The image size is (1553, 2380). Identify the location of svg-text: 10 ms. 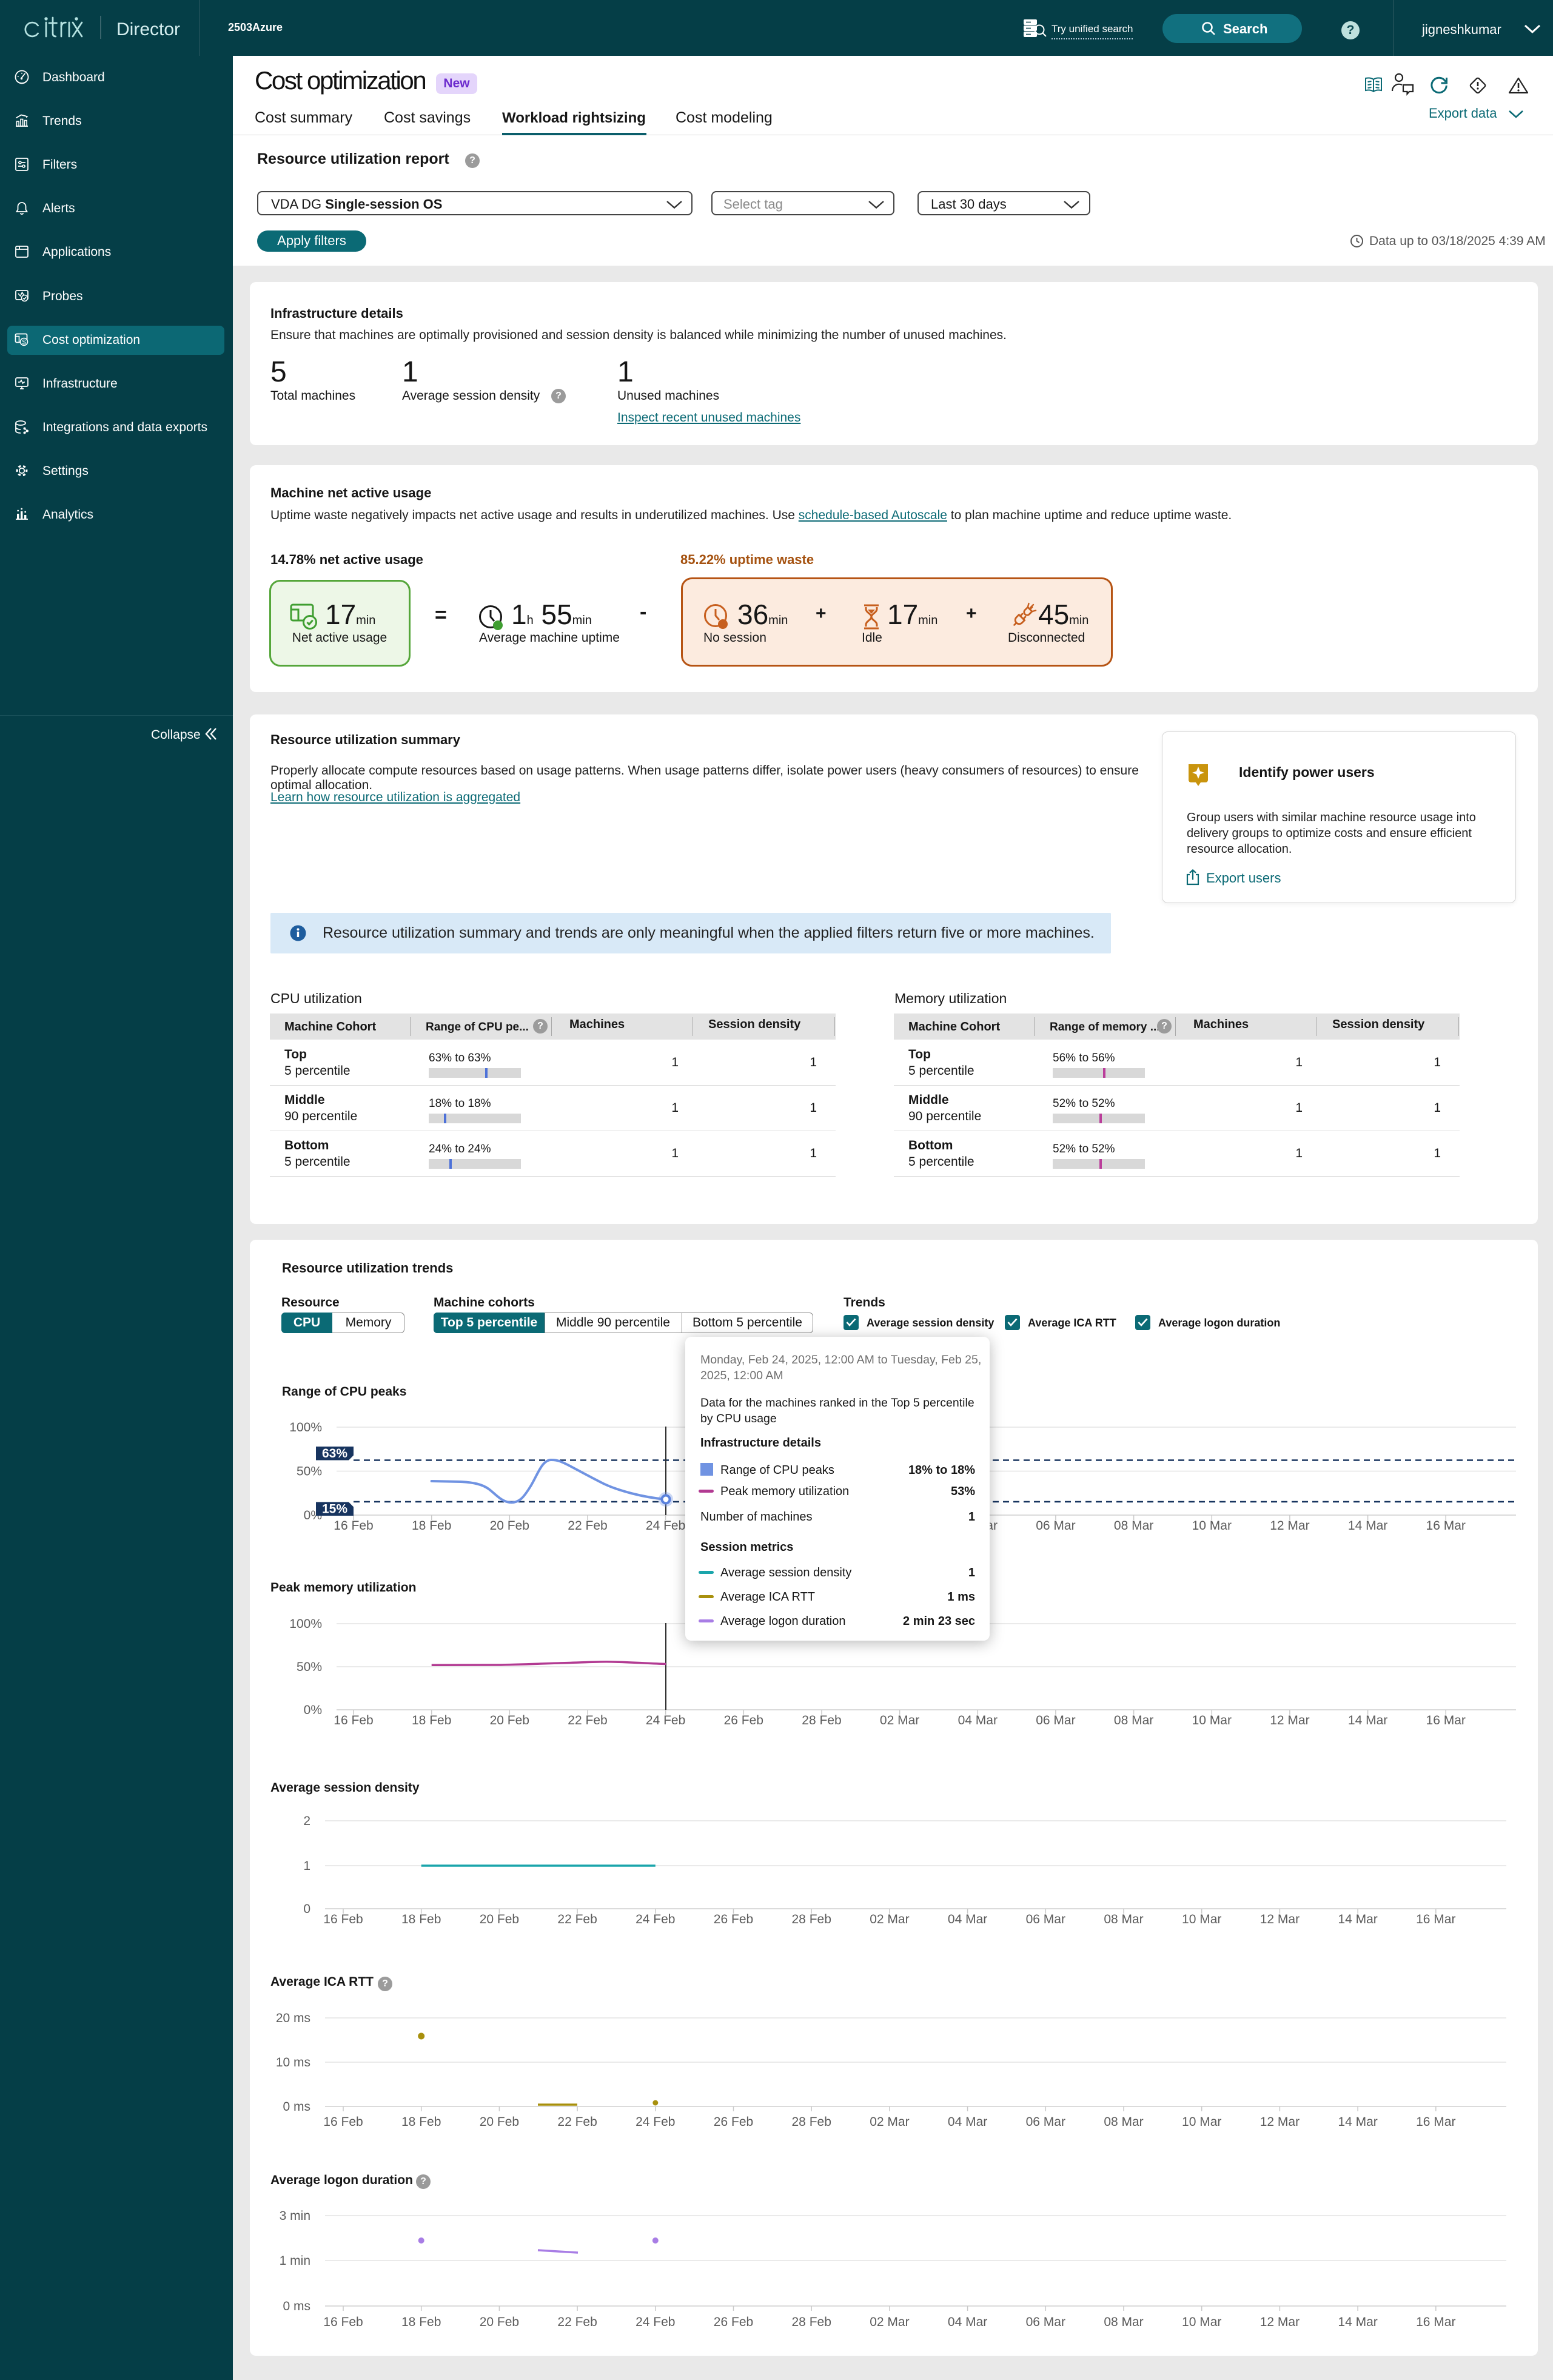
(293, 2062).